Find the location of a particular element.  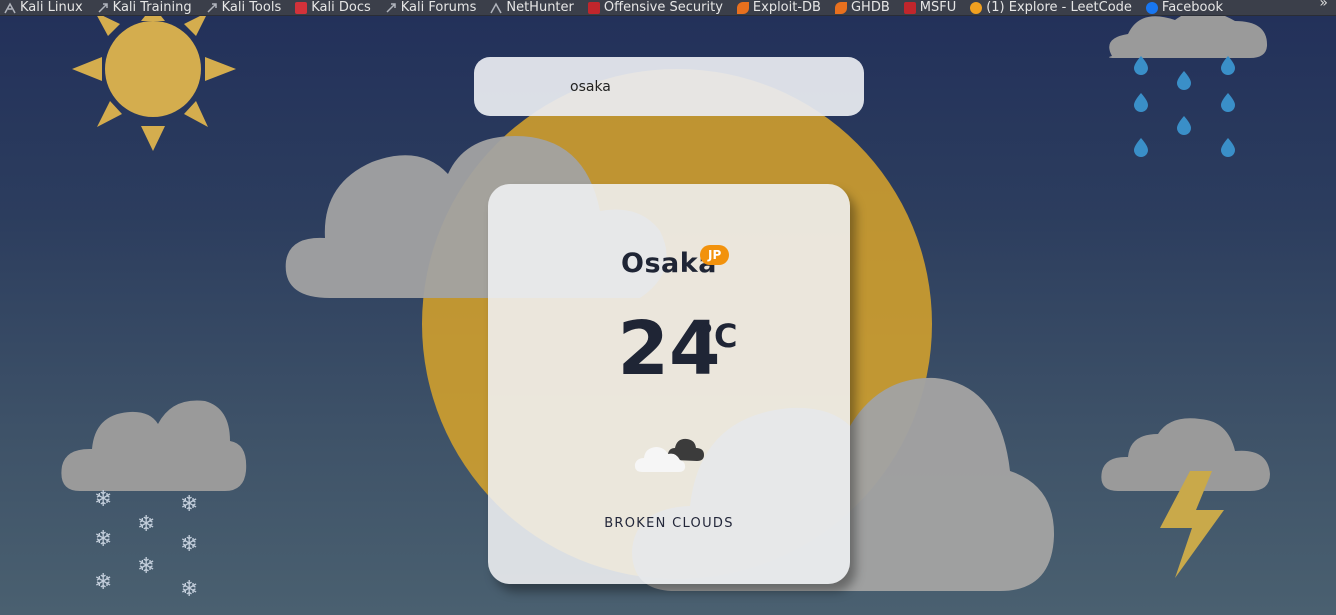

storm-cloud-icon is located at coordinates (1185, 498).